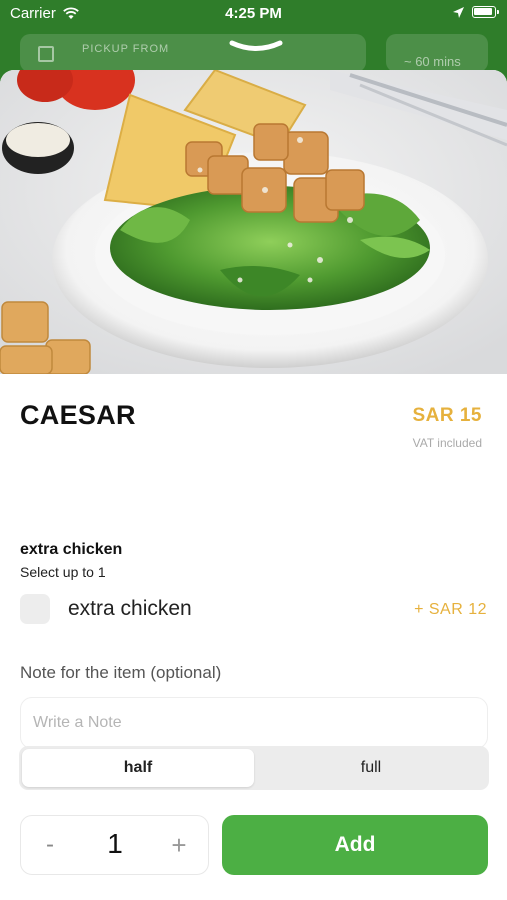 Image resolution: width=507 pixels, height=900 pixels. Describe the element at coordinates (35, 609) in the screenshot. I see `extra-chicken-checkbox` at that location.